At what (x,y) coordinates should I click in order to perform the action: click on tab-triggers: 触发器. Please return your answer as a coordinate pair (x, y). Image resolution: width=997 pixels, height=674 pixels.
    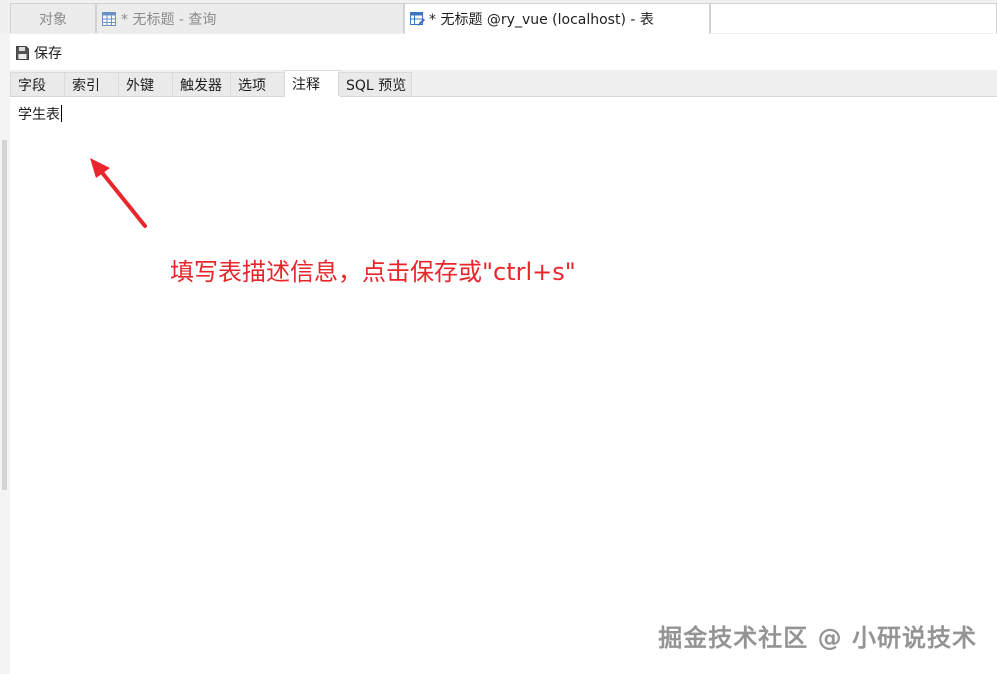
    Looking at the image, I should click on (201, 84).